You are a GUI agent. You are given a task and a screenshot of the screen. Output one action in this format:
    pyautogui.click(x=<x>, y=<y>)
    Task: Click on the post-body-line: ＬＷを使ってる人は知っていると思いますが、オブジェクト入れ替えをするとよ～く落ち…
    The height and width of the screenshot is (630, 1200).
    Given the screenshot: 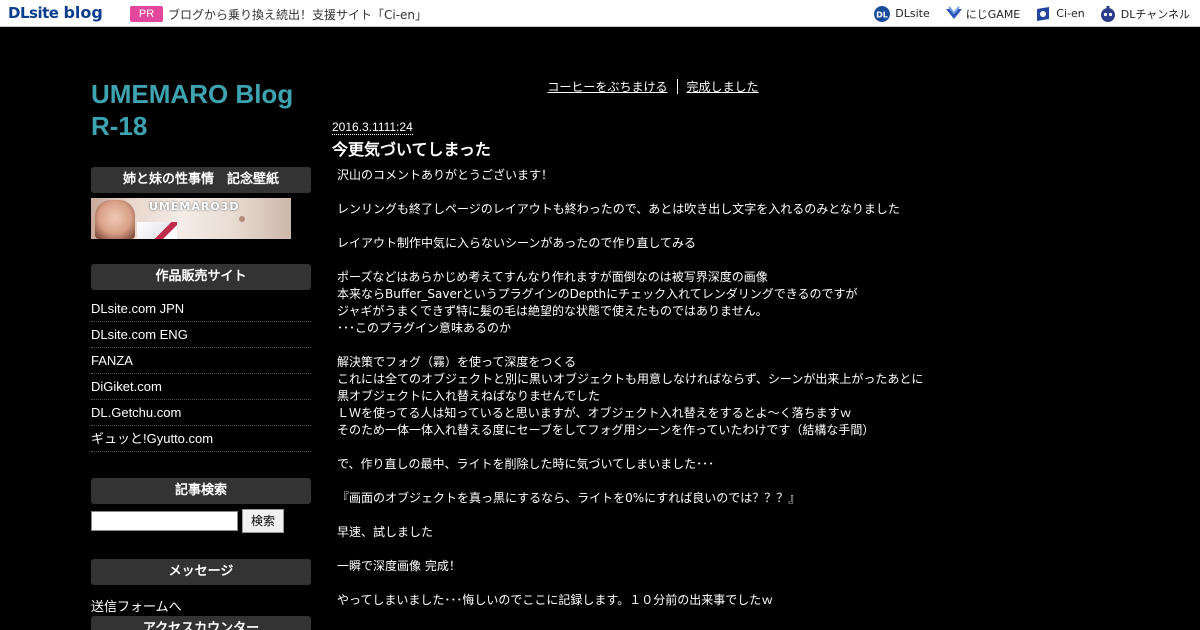 What is the action you would take?
    pyautogui.click(x=594, y=413)
    